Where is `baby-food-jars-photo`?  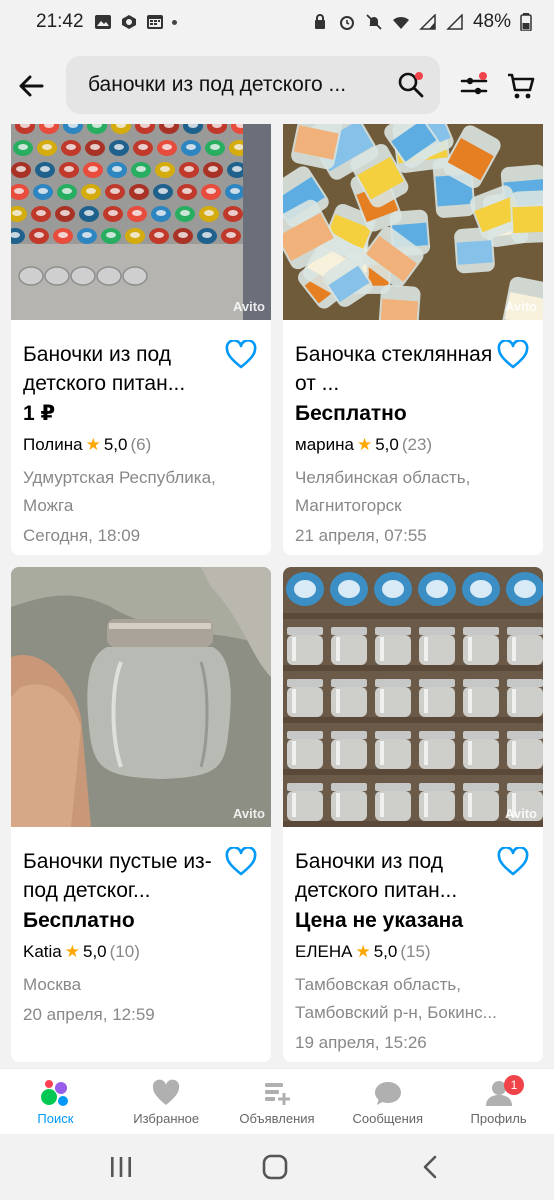 baby-food-jars-photo is located at coordinates (413, 222).